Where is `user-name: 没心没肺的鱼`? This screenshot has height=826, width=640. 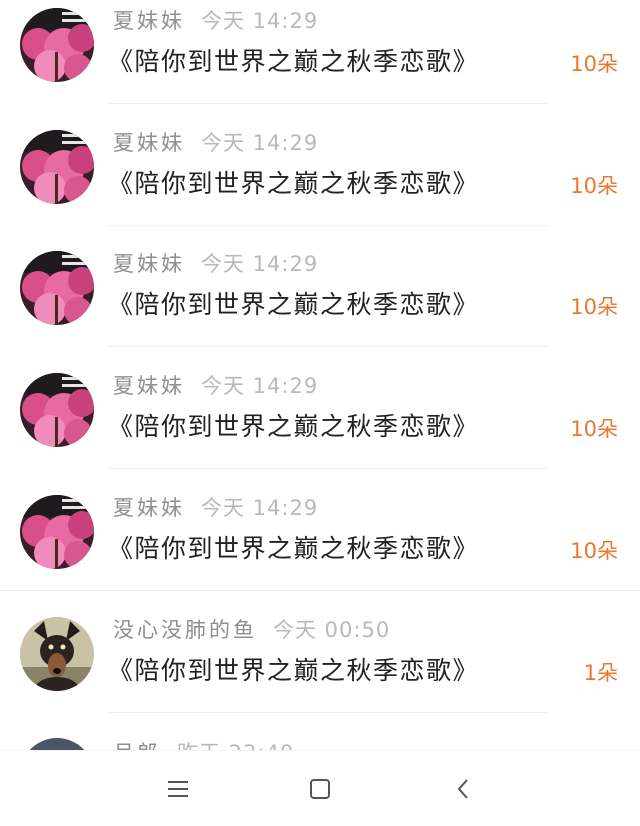
user-name: 没心没肺的鱼 is located at coordinates (185, 630).